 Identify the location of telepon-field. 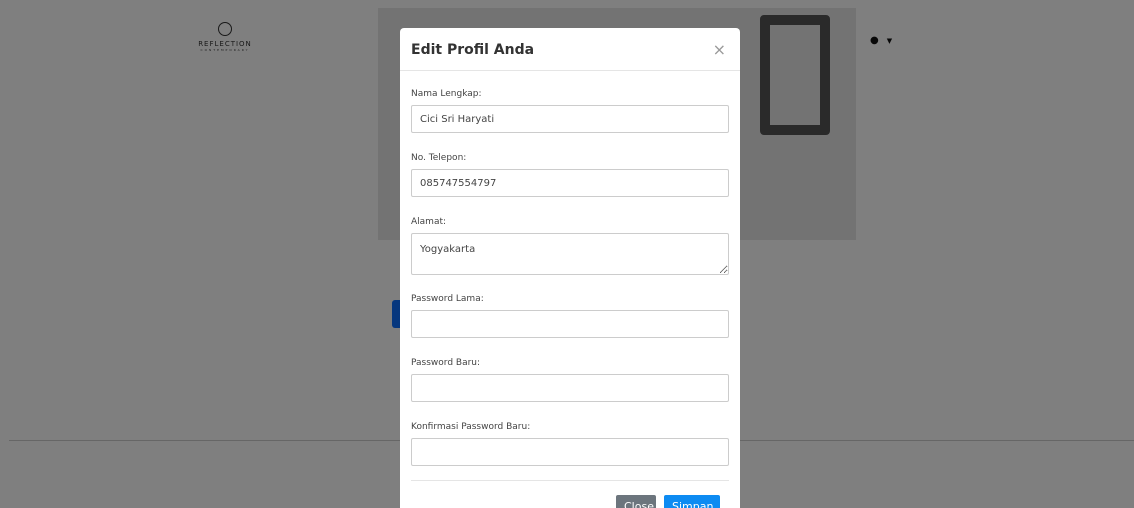
(570, 183).